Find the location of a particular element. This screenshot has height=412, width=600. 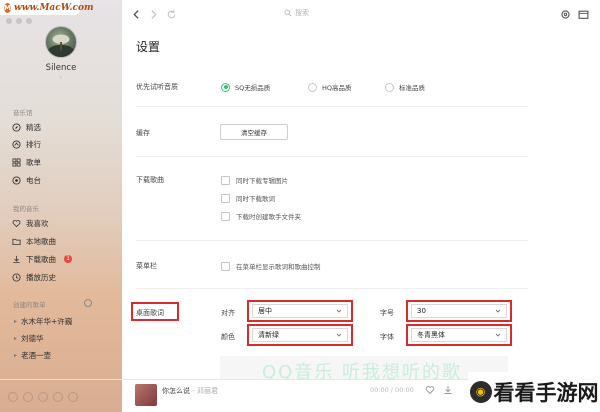

lyrics-preview: QQ音乐 听我想听的歌 is located at coordinates (364, 367).